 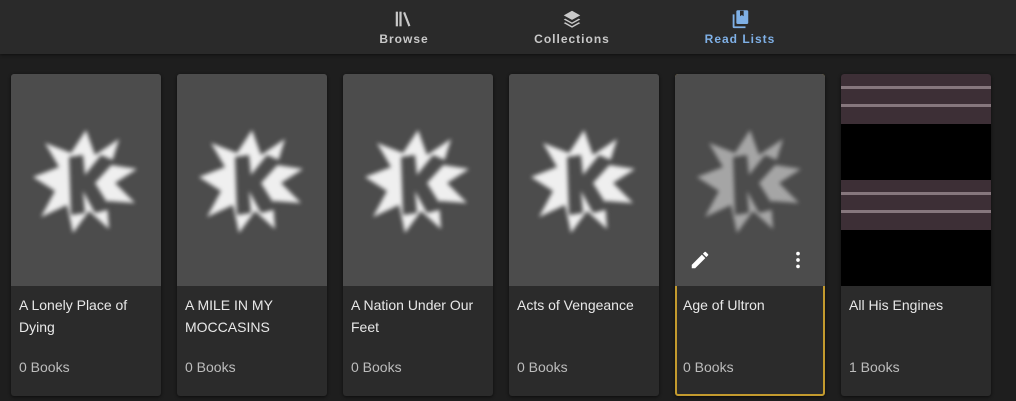 I want to click on readlist-title: Age of Ultron, so click(x=724, y=305).